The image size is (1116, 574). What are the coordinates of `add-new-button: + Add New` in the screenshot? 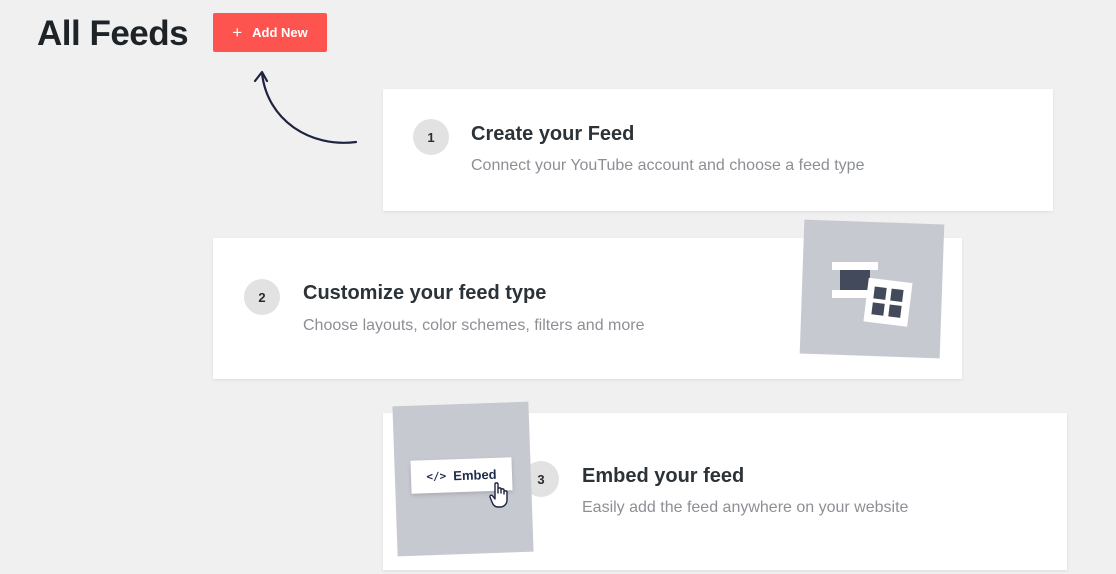 It's located at (270, 32).